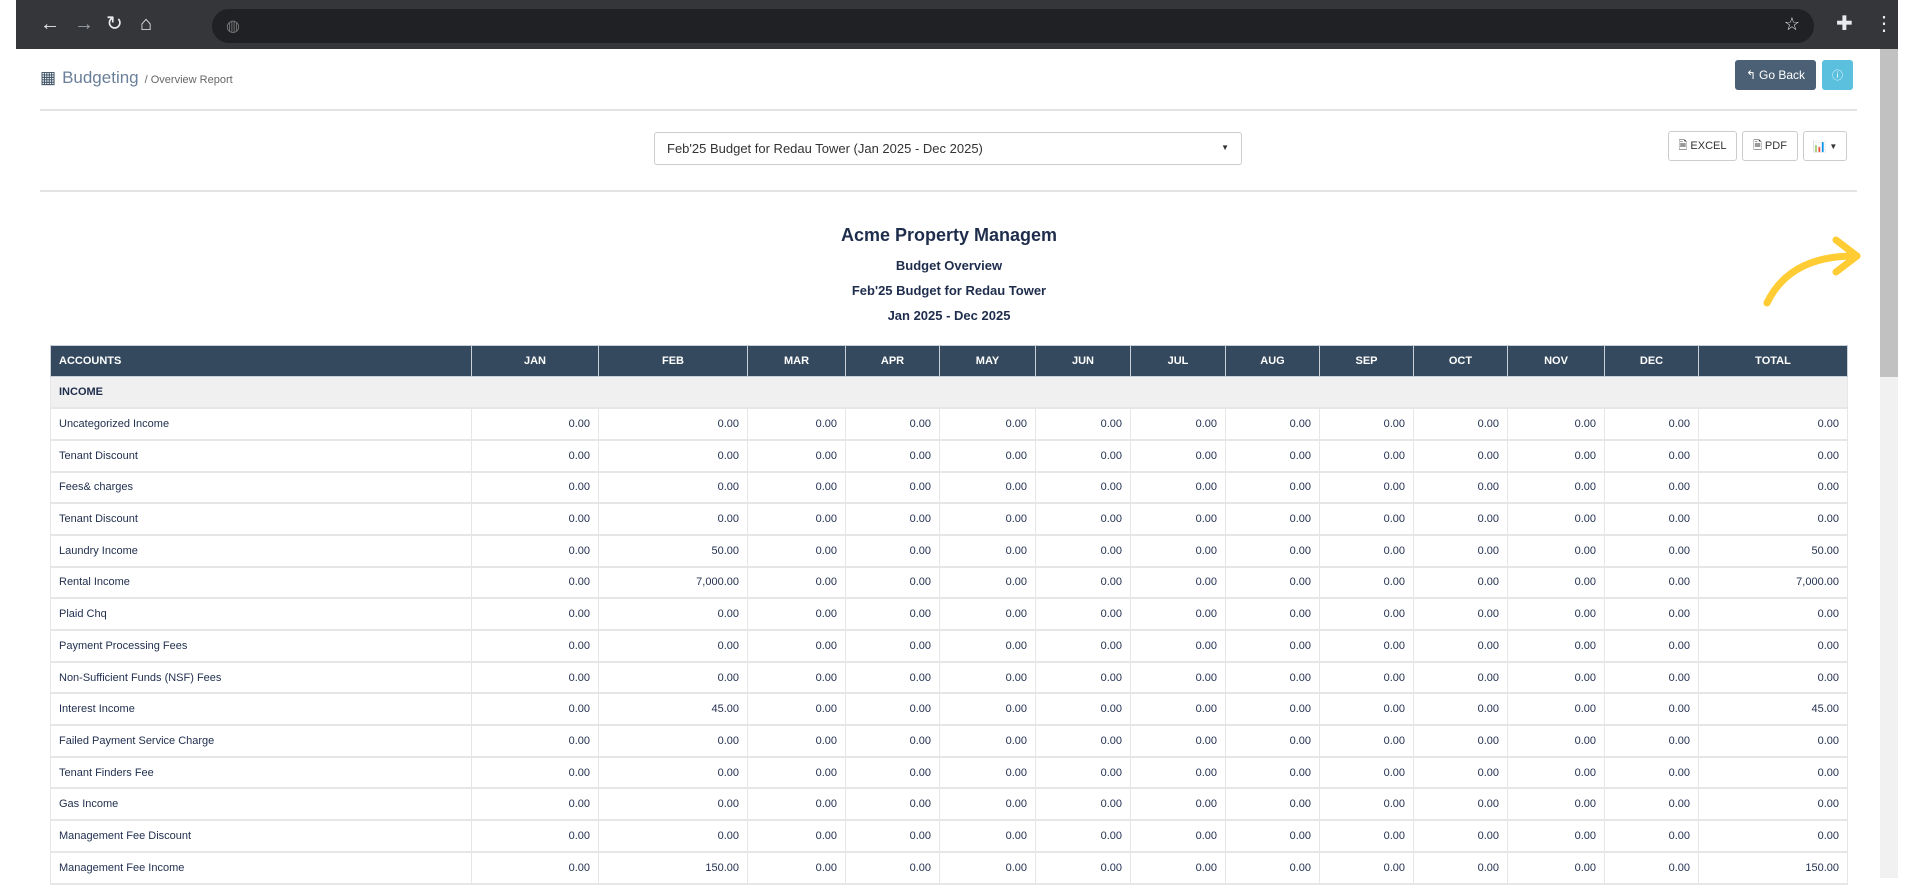 This screenshot has height=885, width=1920. Describe the element at coordinates (1844, 24) in the screenshot. I see `extensions-icon: ✚` at that location.